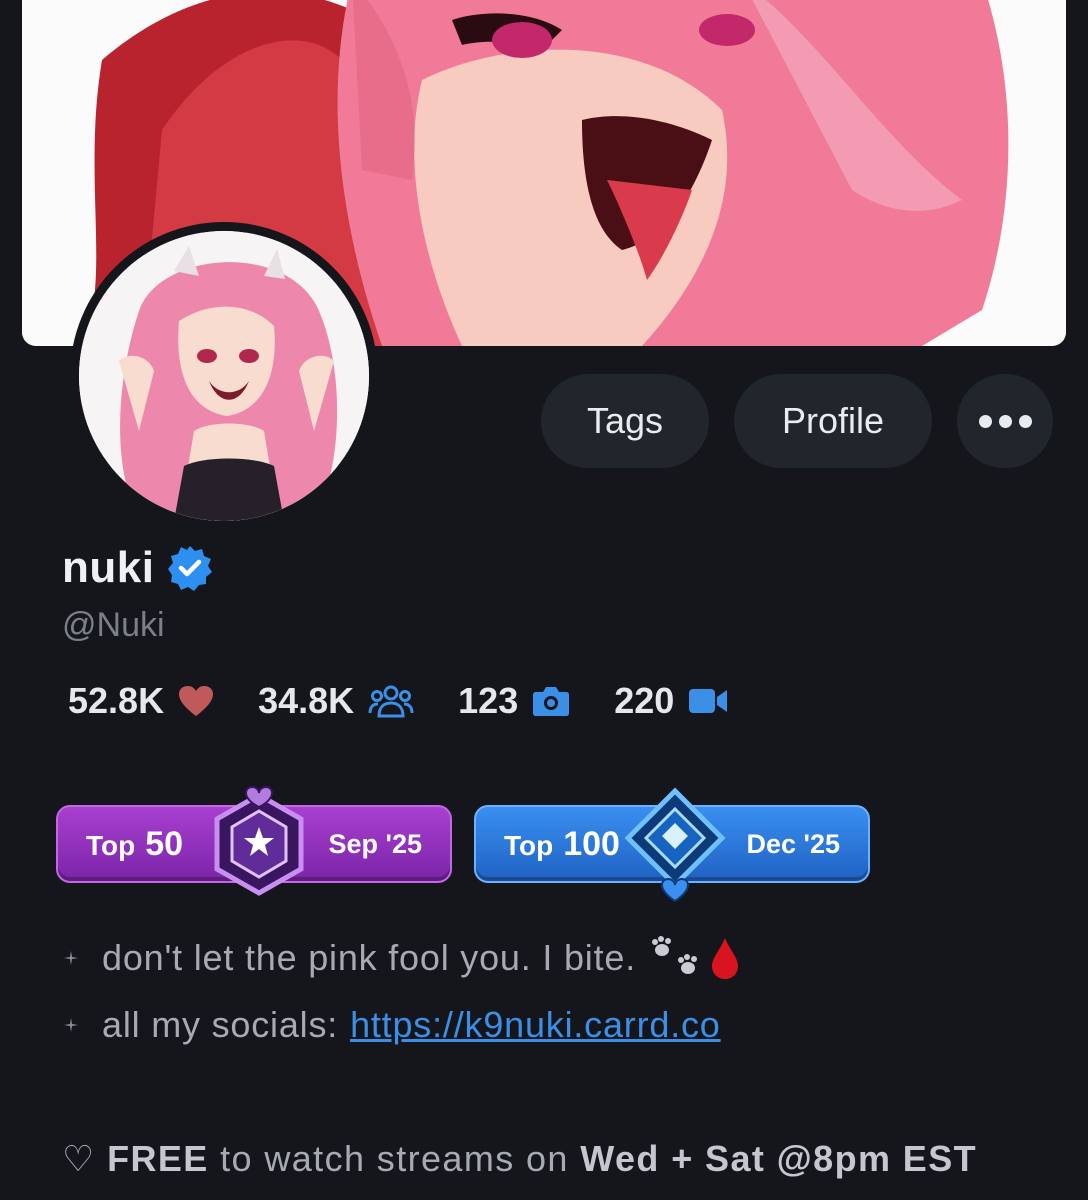 This screenshot has height=1200, width=1088. I want to click on tags-button: Tags, so click(625, 421).